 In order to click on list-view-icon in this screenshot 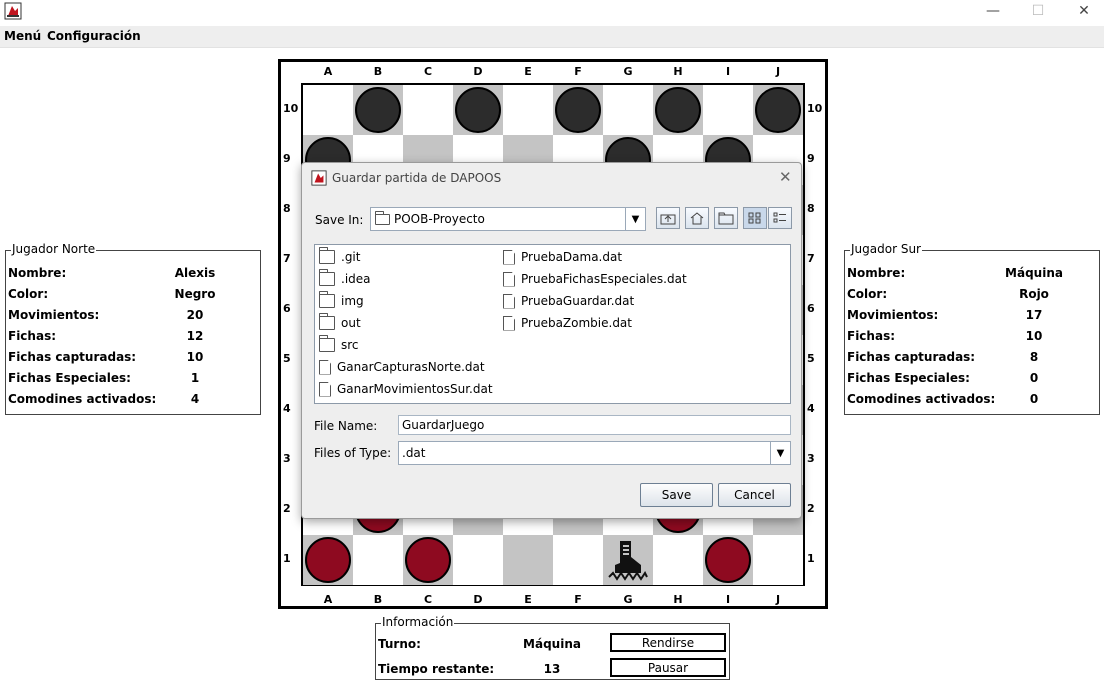, I will do `click(755, 218)`.